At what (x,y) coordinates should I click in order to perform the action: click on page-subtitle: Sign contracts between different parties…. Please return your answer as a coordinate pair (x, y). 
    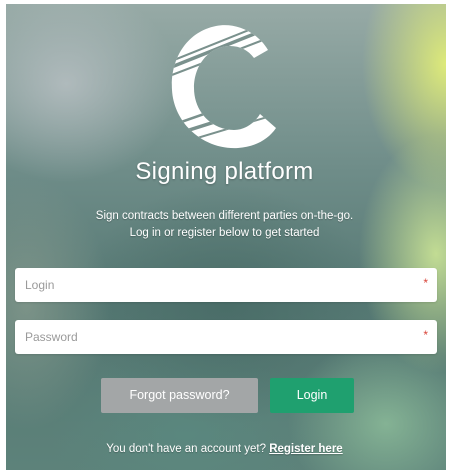
    Looking at the image, I should click on (224, 225).